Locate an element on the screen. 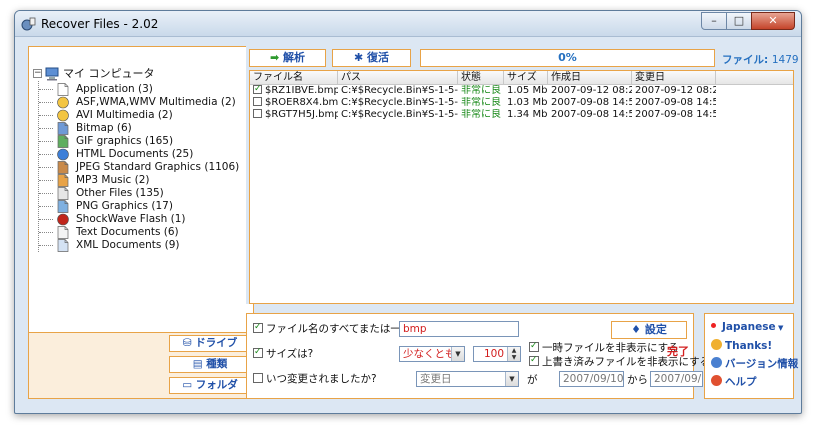  tree-item: PNG Graphics (17) is located at coordinates (139, 206).